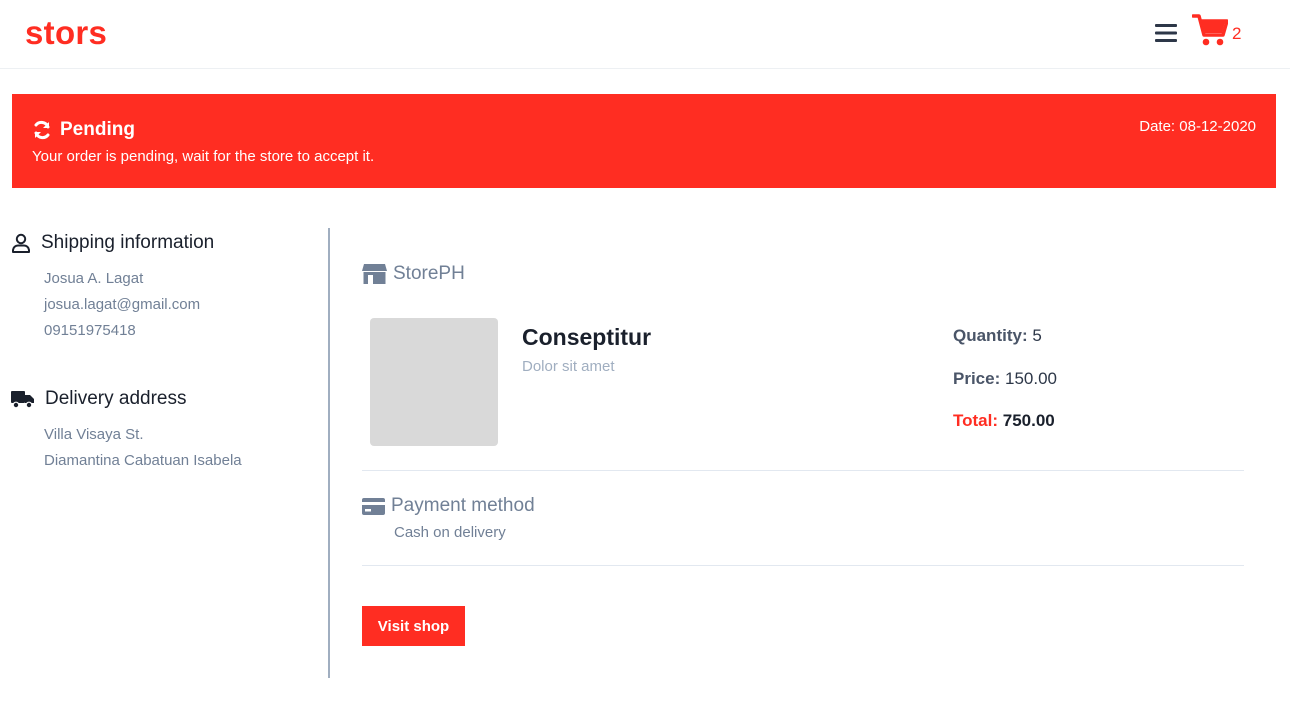 The width and height of the screenshot is (1290, 709). Describe the element at coordinates (90, 330) in the screenshot. I see `shipping-phone: 09151975418` at that location.